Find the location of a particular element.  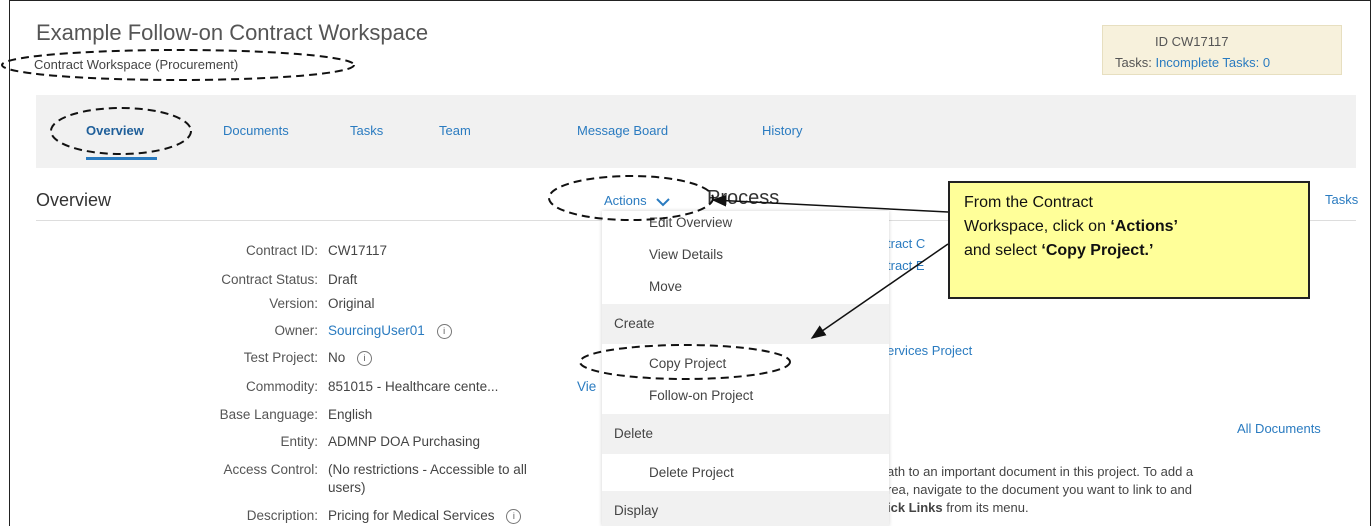

highlight-ellipse-actions is located at coordinates (631, 198).